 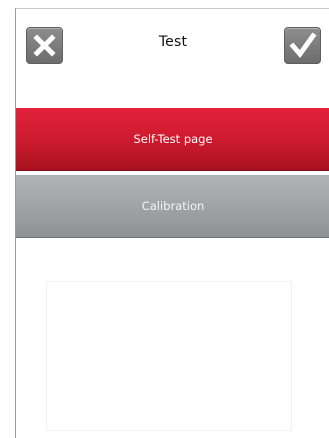 I want to click on cancel-button, so click(x=44, y=45).